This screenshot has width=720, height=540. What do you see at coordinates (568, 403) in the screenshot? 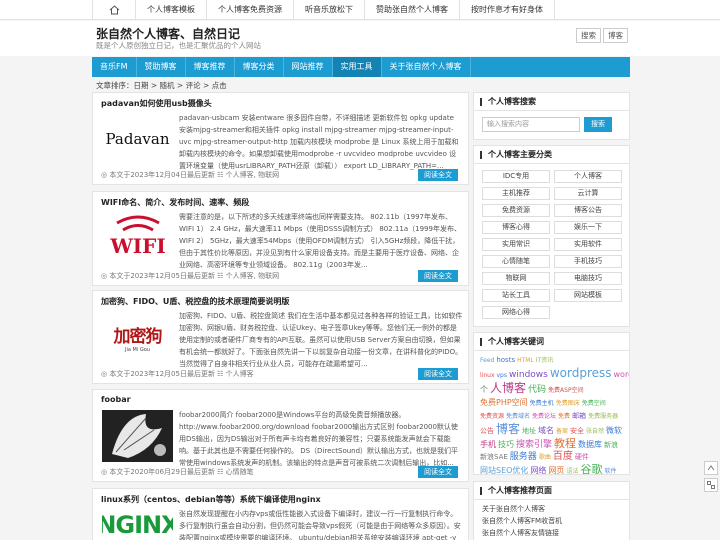
I see `tag-link: 免费图床` at bounding box center [568, 403].